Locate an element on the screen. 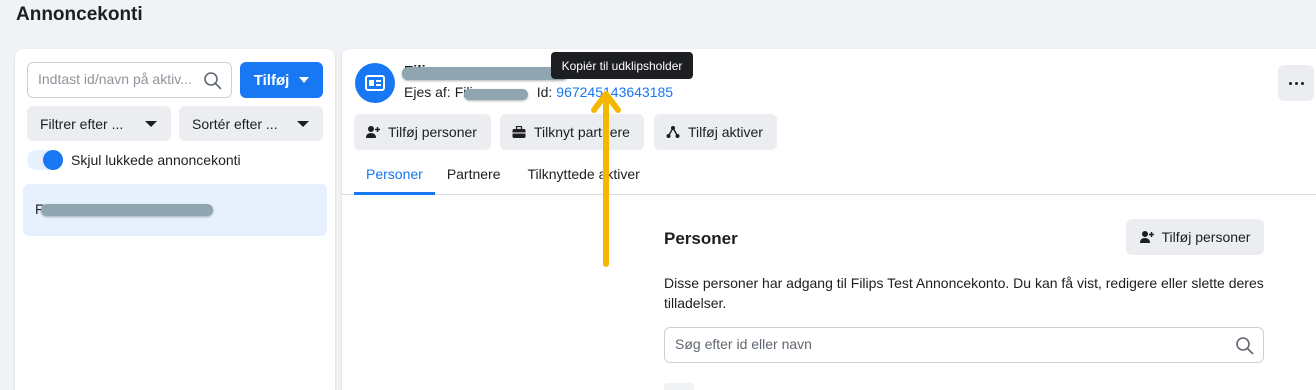 Image resolution: width=1316 pixels, height=390 pixels. people-search-box is located at coordinates (964, 345).